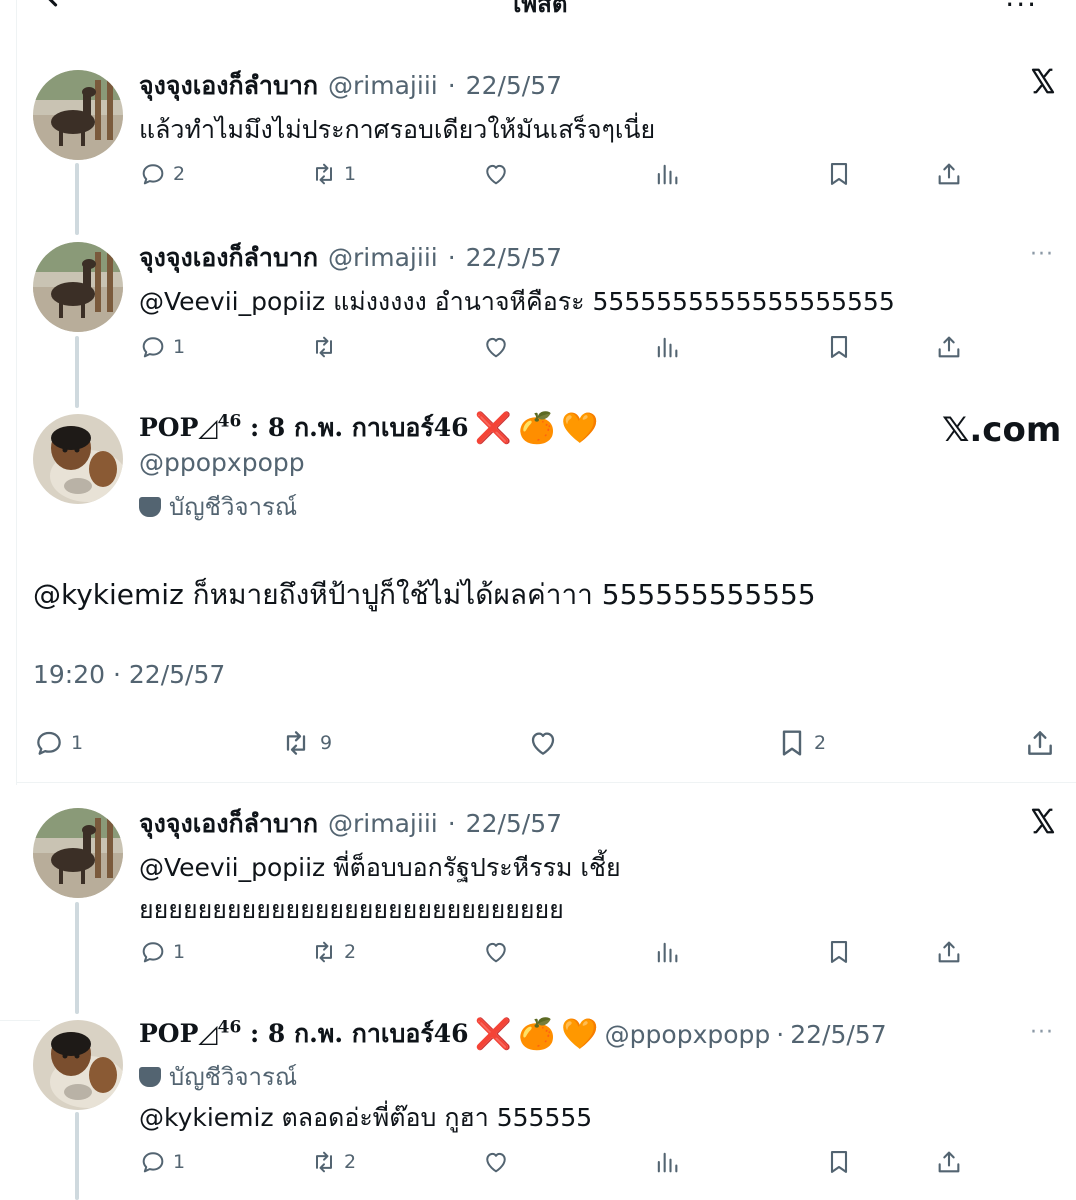 The height and width of the screenshot is (1200, 1076). What do you see at coordinates (326, 743) in the screenshot?
I see `repost-count: 9` at bounding box center [326, 743].